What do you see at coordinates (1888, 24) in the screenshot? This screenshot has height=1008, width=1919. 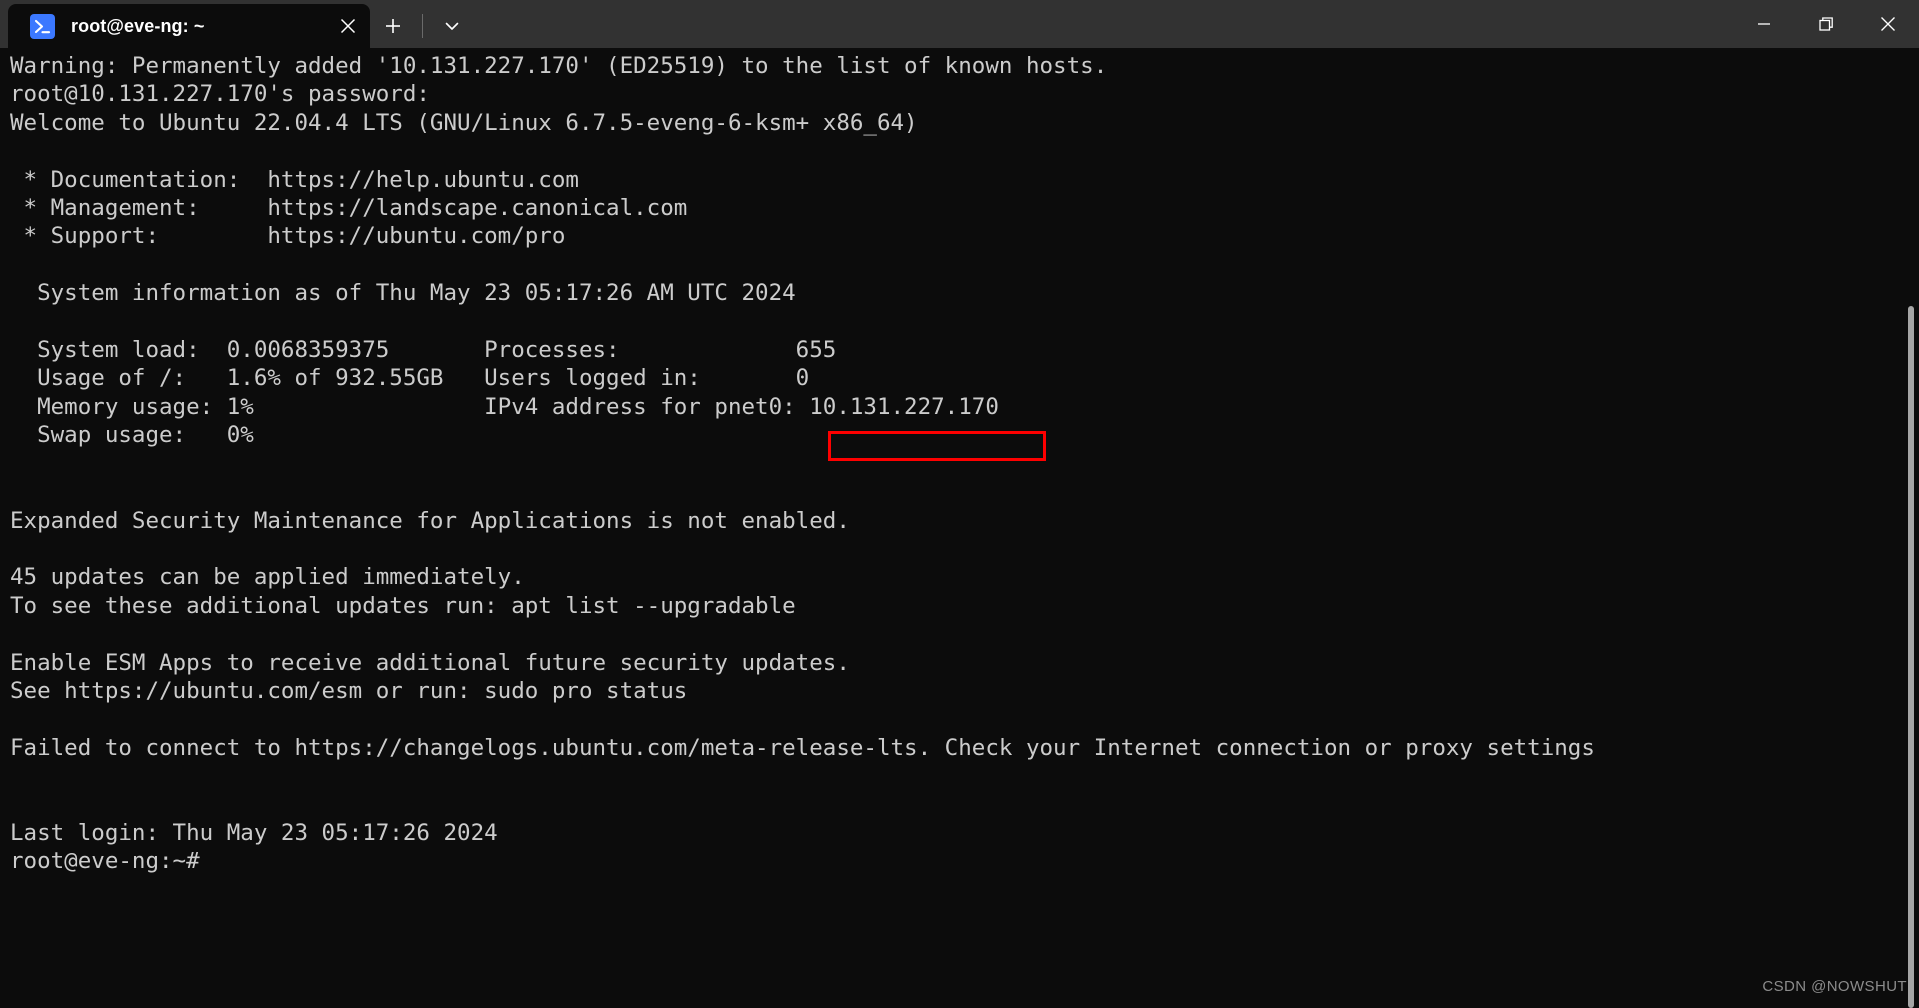 I see `close-window-icon` at bounding box center [1888, 24].